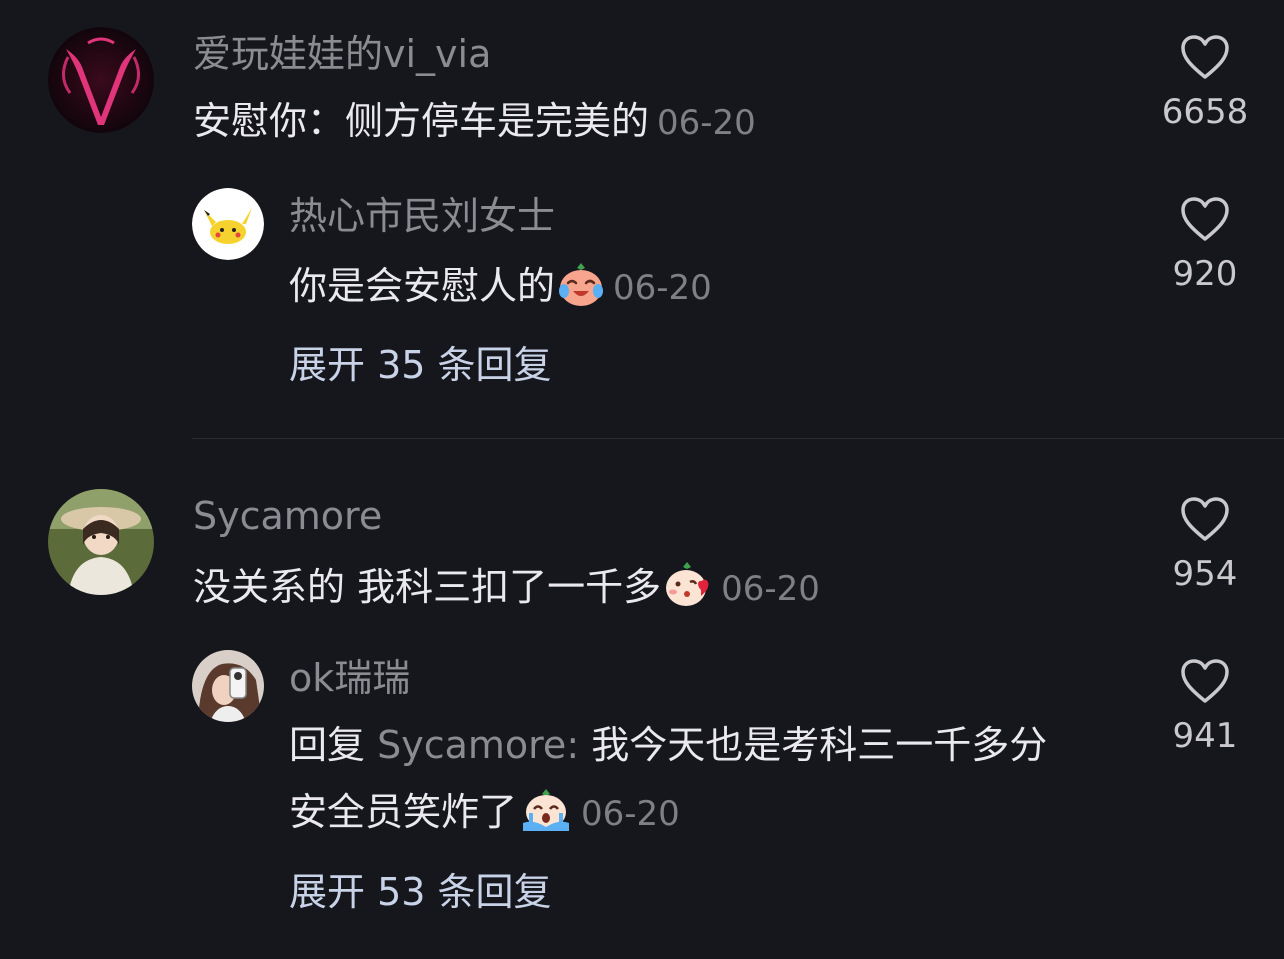 This screenshot has height=959, width=1284. What do you see at coordinates (421, 121) in the screenshot?
I see `comment-body: 安慰你：侧方停车是完美的` at bounding box center [421, 121].